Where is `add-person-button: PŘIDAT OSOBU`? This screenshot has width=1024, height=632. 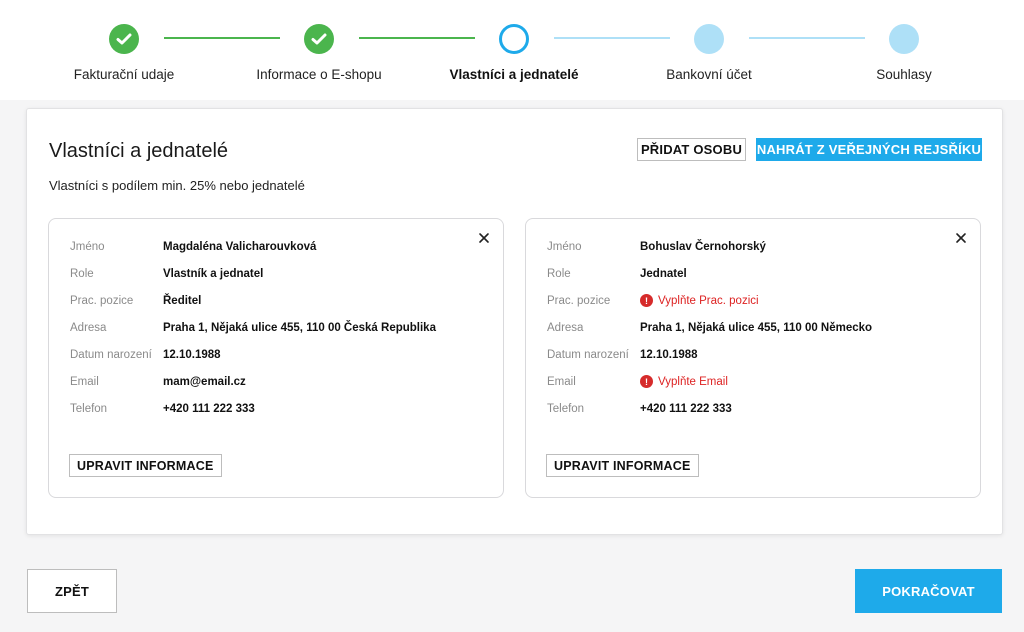
add-person-button: PŘIDAT OSOBU is located at coordinates (691, 149).